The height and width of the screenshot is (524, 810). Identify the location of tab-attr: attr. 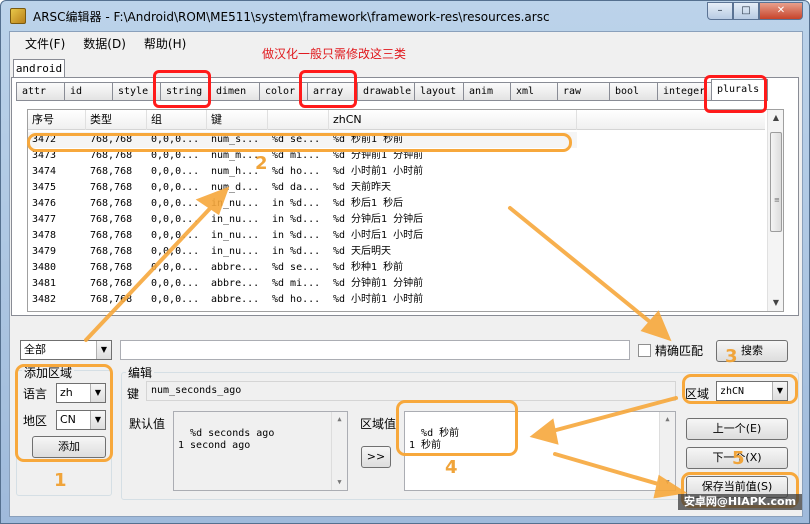
(40, 91).